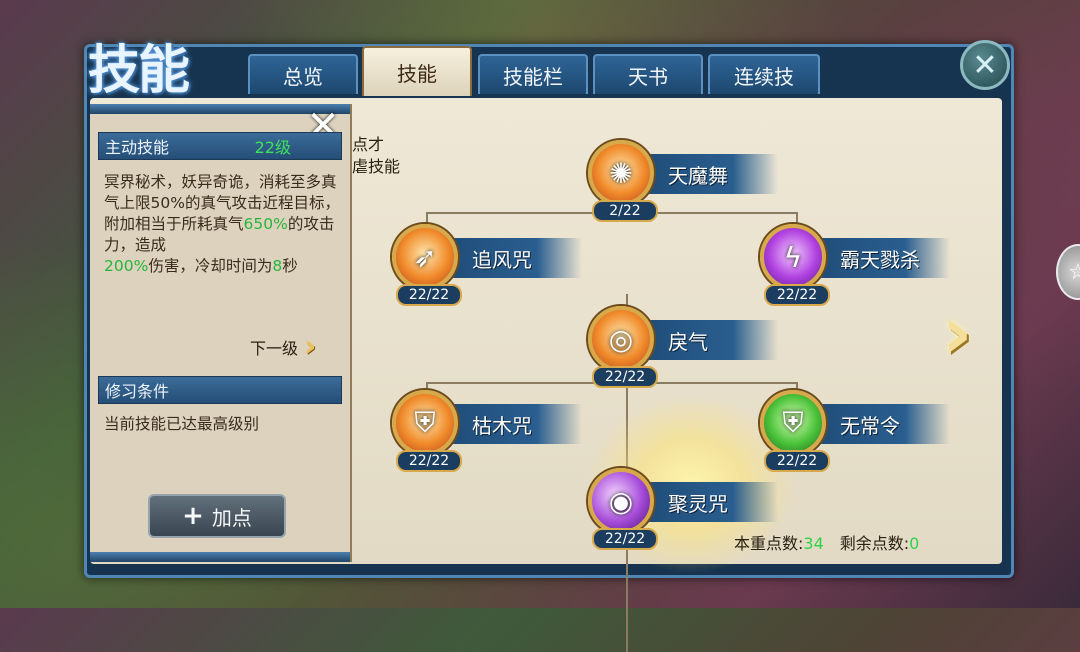 The width and height of the screenshot is (1080, 652). I want to click on shield-icon: ⛨, so click(425, 423).